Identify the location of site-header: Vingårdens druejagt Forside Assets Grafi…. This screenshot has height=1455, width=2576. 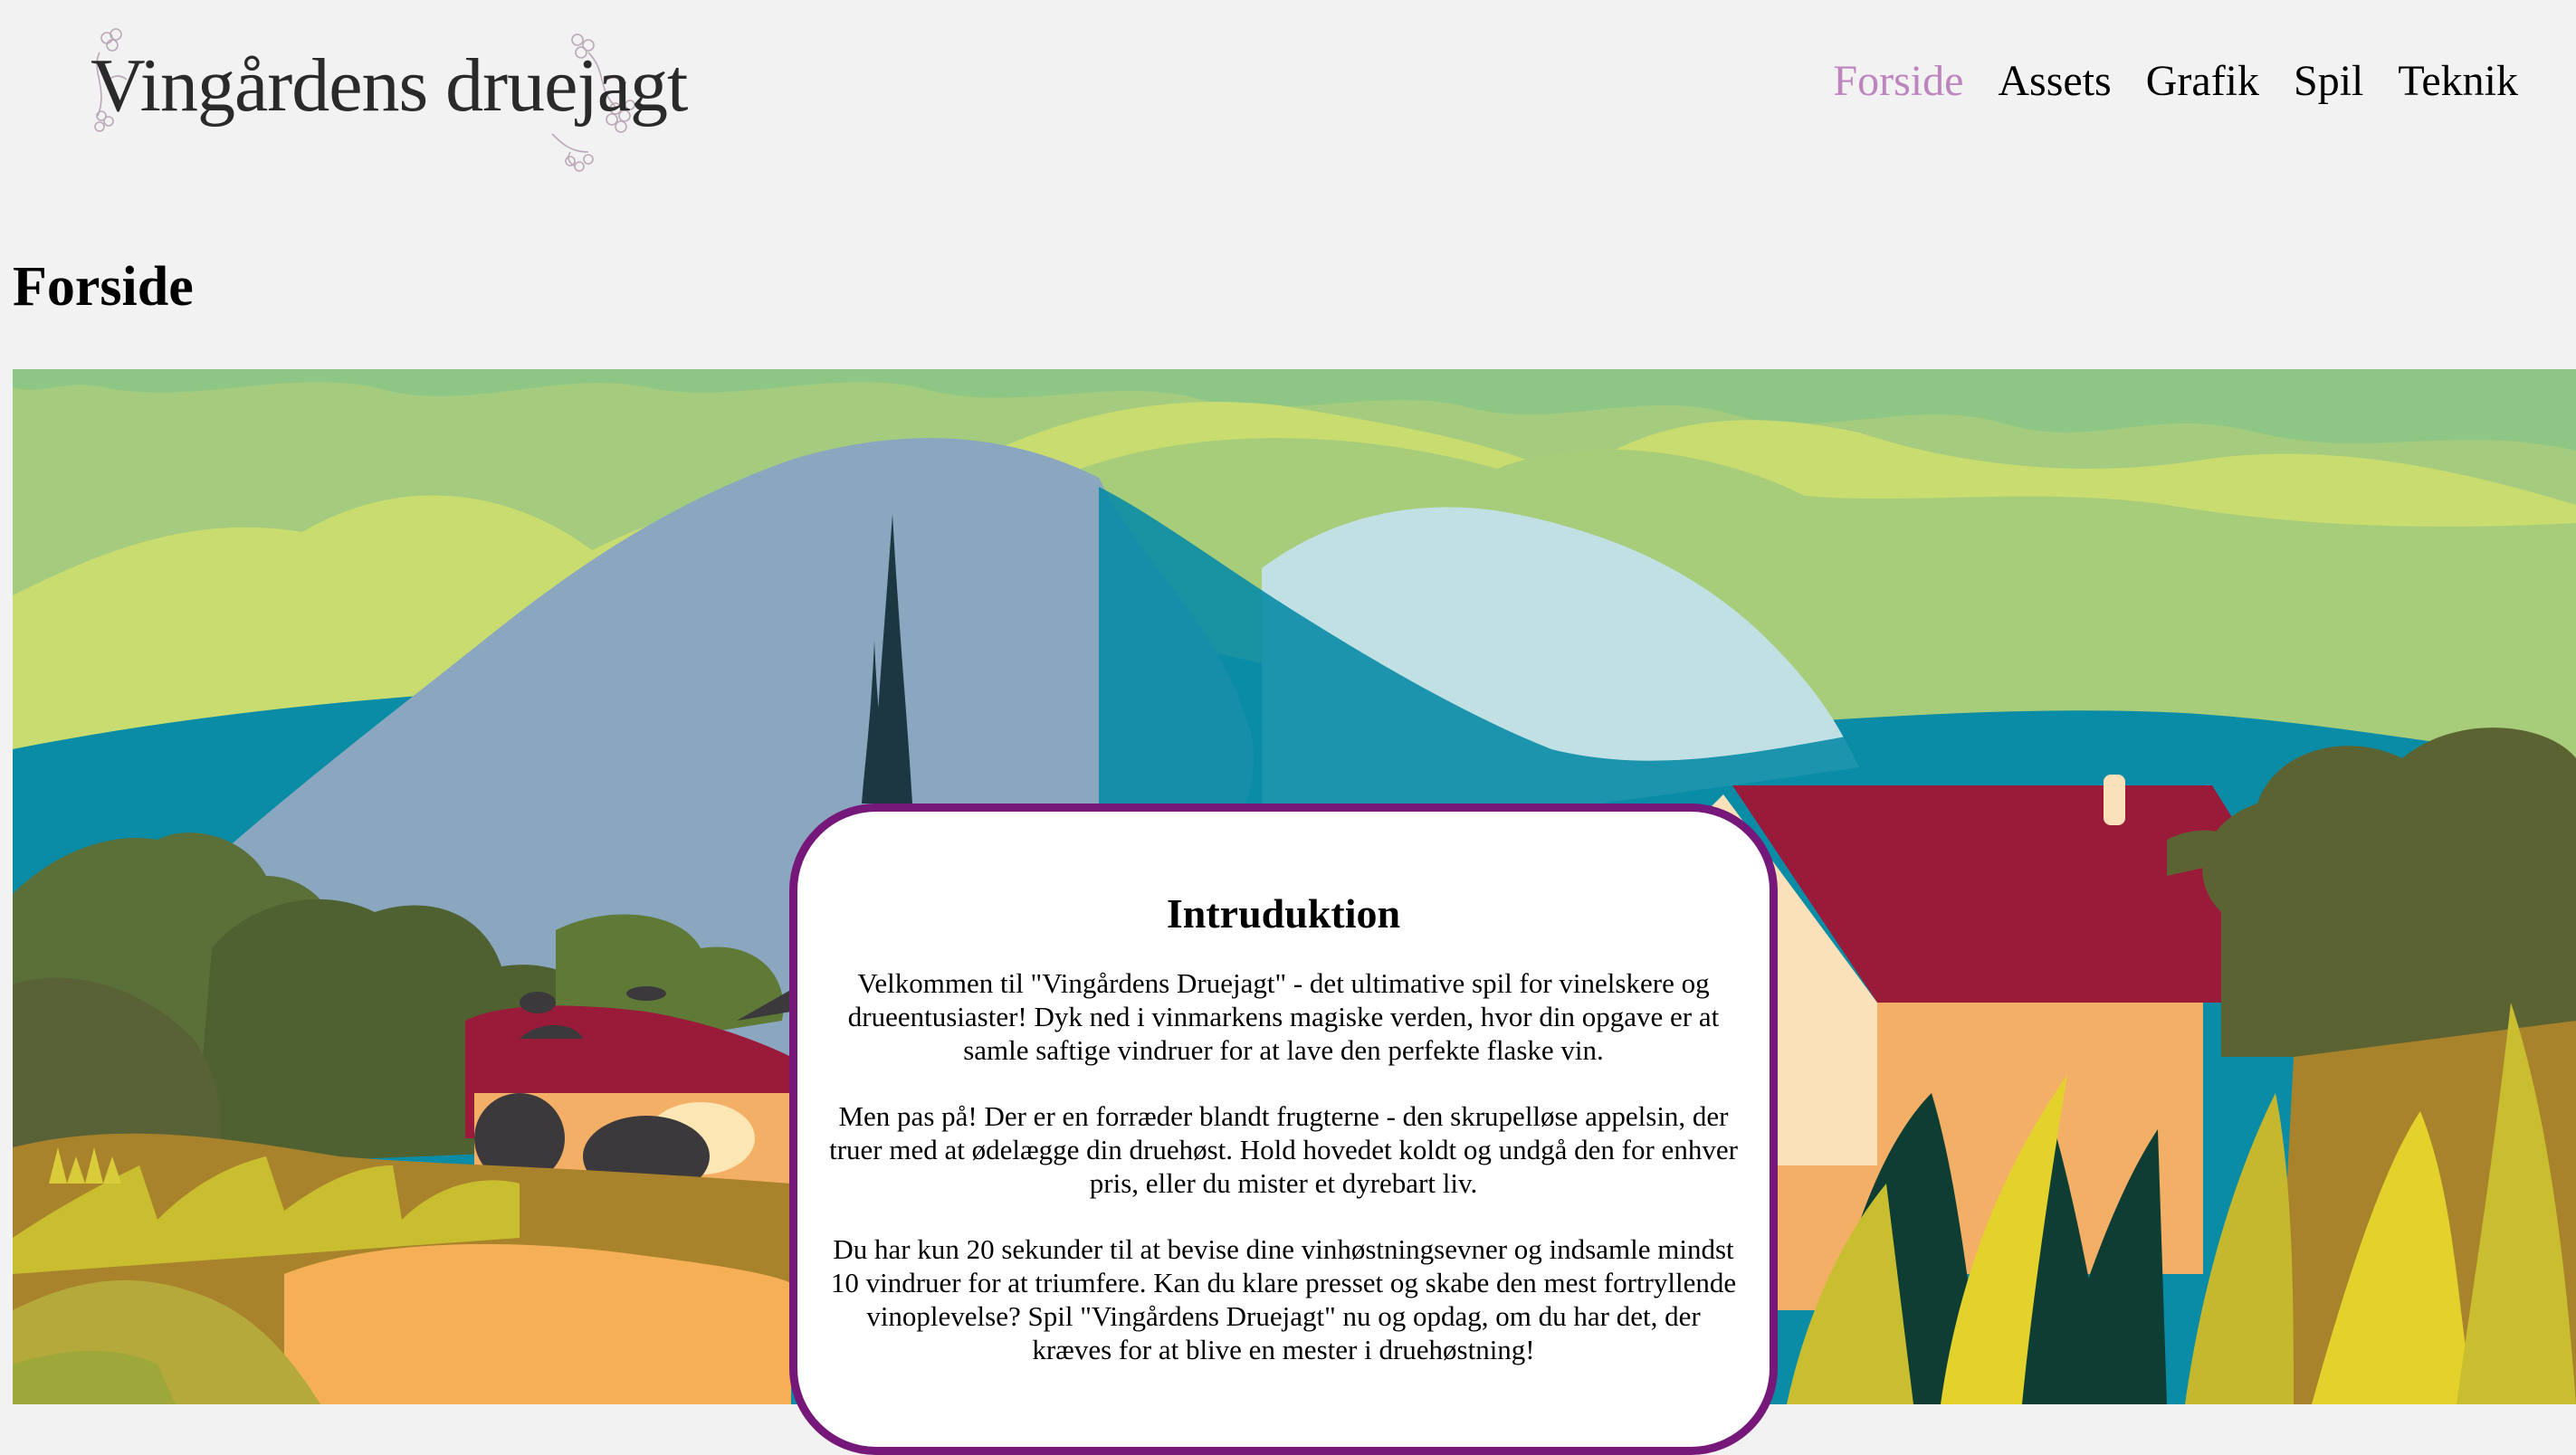
(1288, 90).